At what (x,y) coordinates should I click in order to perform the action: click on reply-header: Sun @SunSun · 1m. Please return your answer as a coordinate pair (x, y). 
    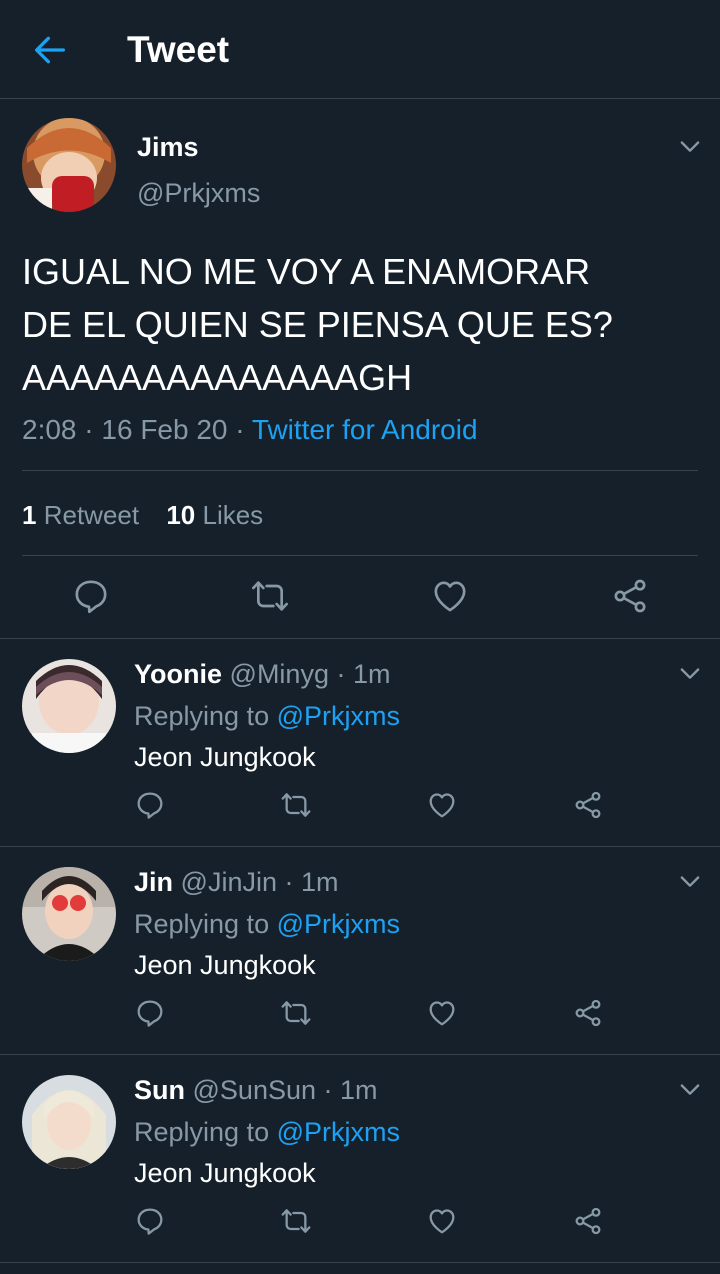
    Looking at the image, I should click on (256, 1090).